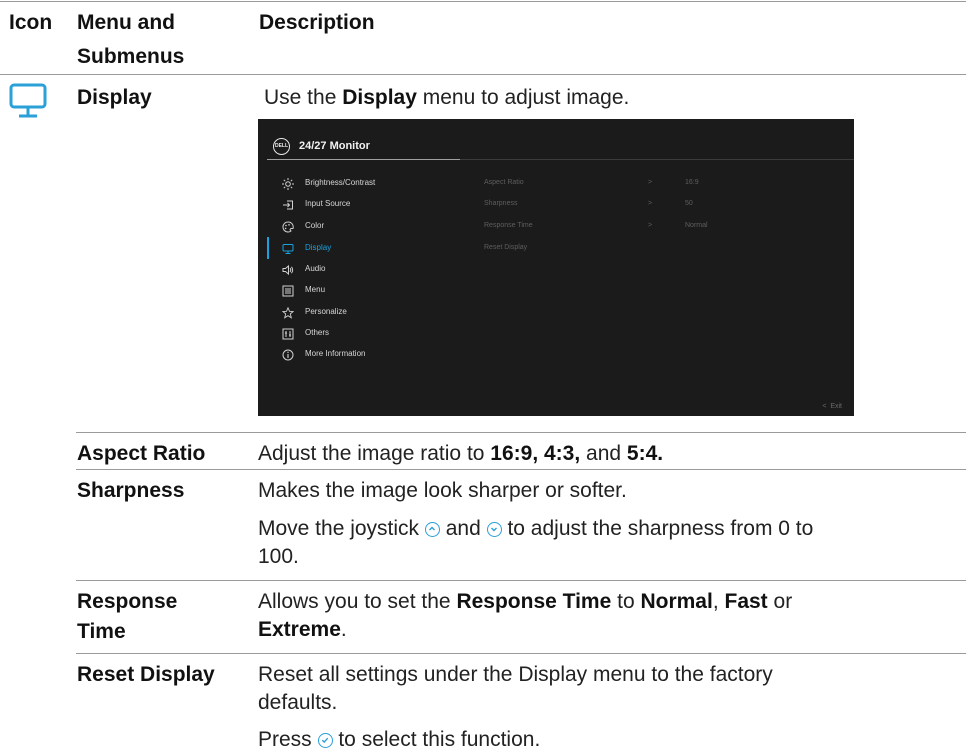  I want to click on reset-text-b: to select this function., so click(436, 739).